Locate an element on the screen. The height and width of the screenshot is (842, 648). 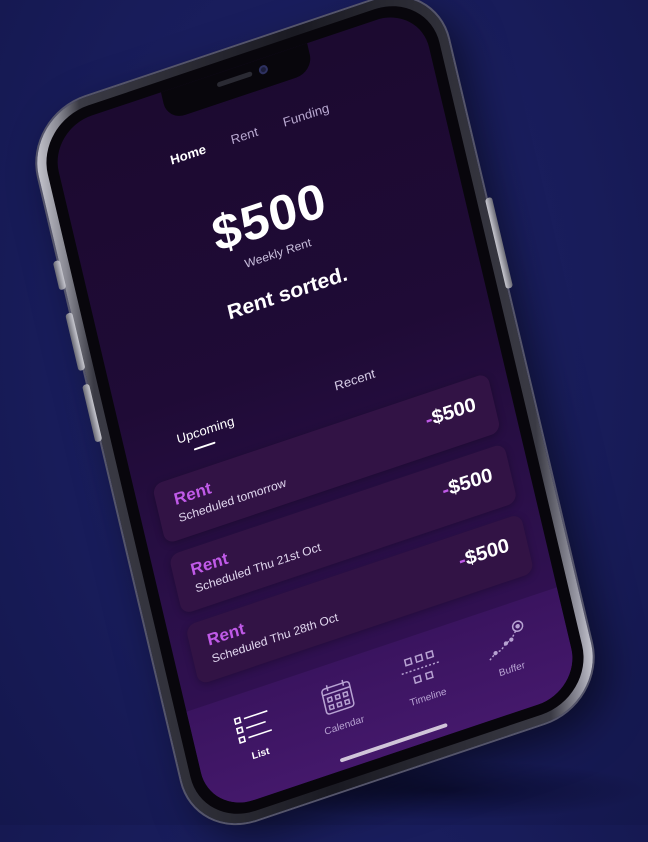
tab-calendar: Calendar is located at coordinates (340, 706).